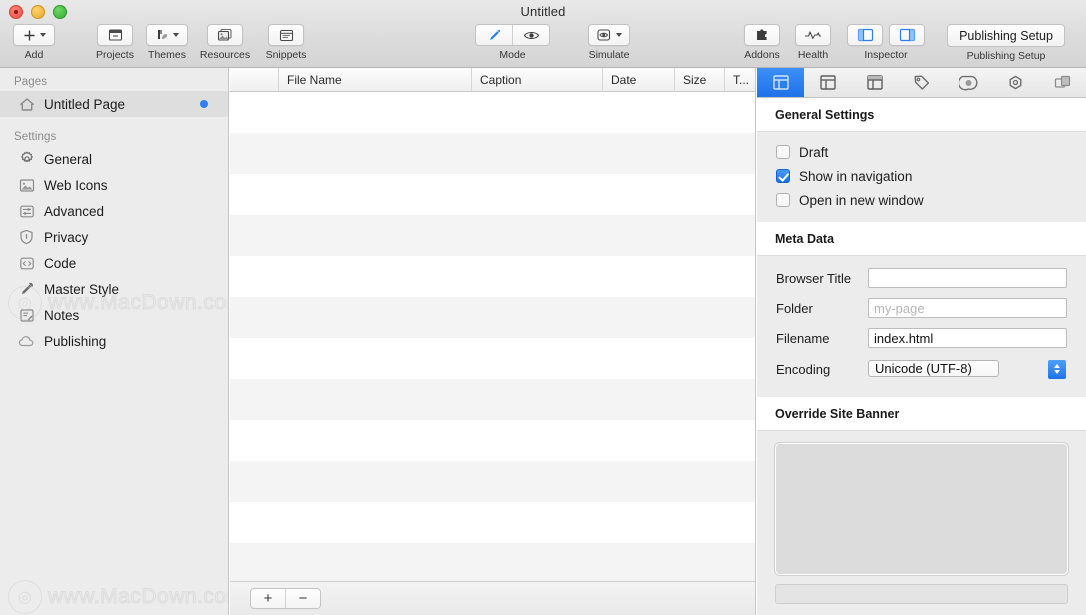  What do you see at coordinates (921, 152) in the screenshot?
I see `checkbox-row-draft: Draft` at bounding box center [921, 152].